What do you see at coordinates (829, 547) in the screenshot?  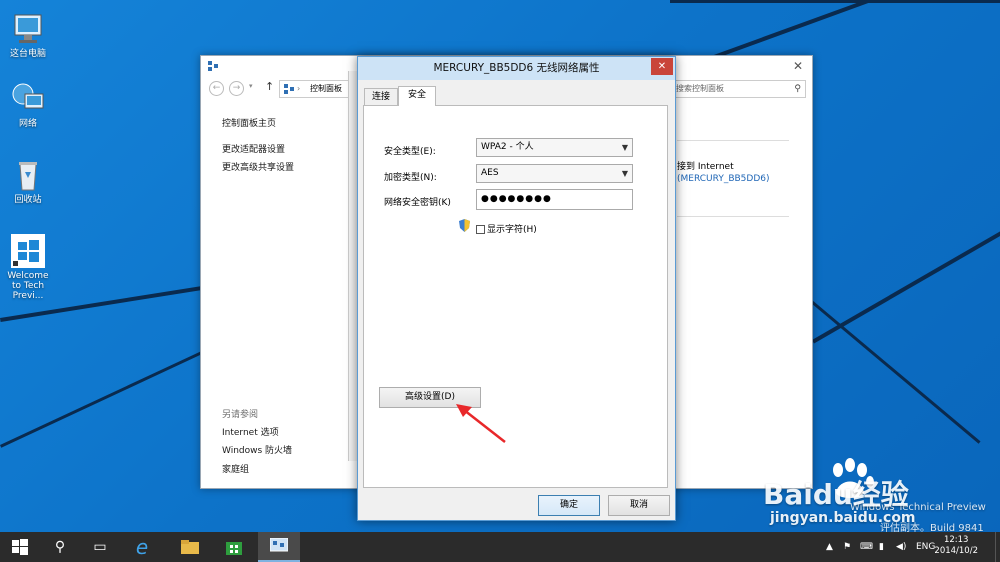 I see `tray-overflow-icon: ▲` at bounding box center [829, 547].